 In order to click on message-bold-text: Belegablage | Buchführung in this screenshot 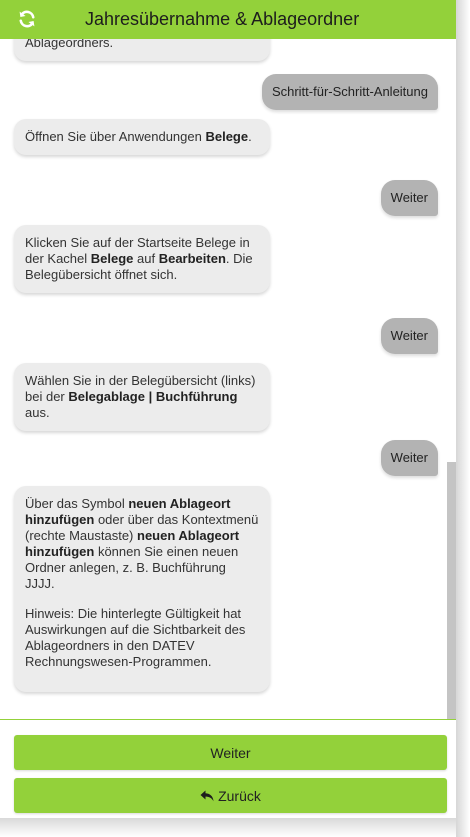, I will do `click(153, 396)`.